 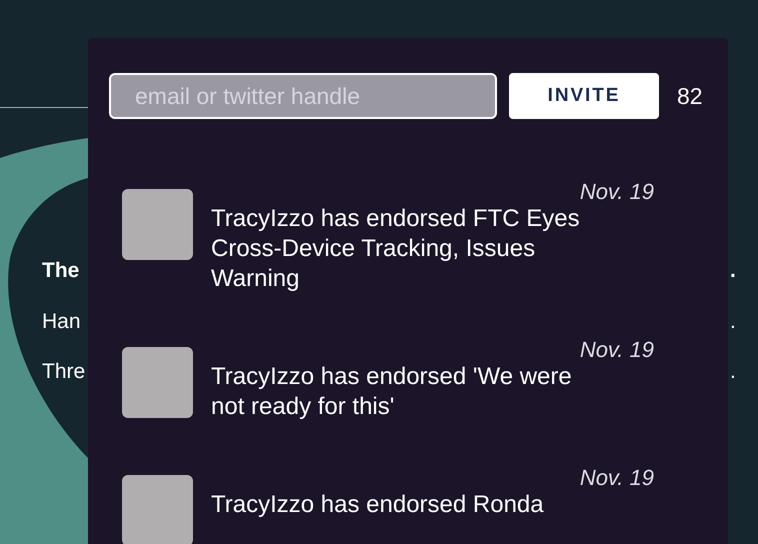 What do you see at coordinates (690, 96) in the screenshot?
I see `invite-count: 82` at bounding box center [690, 96].